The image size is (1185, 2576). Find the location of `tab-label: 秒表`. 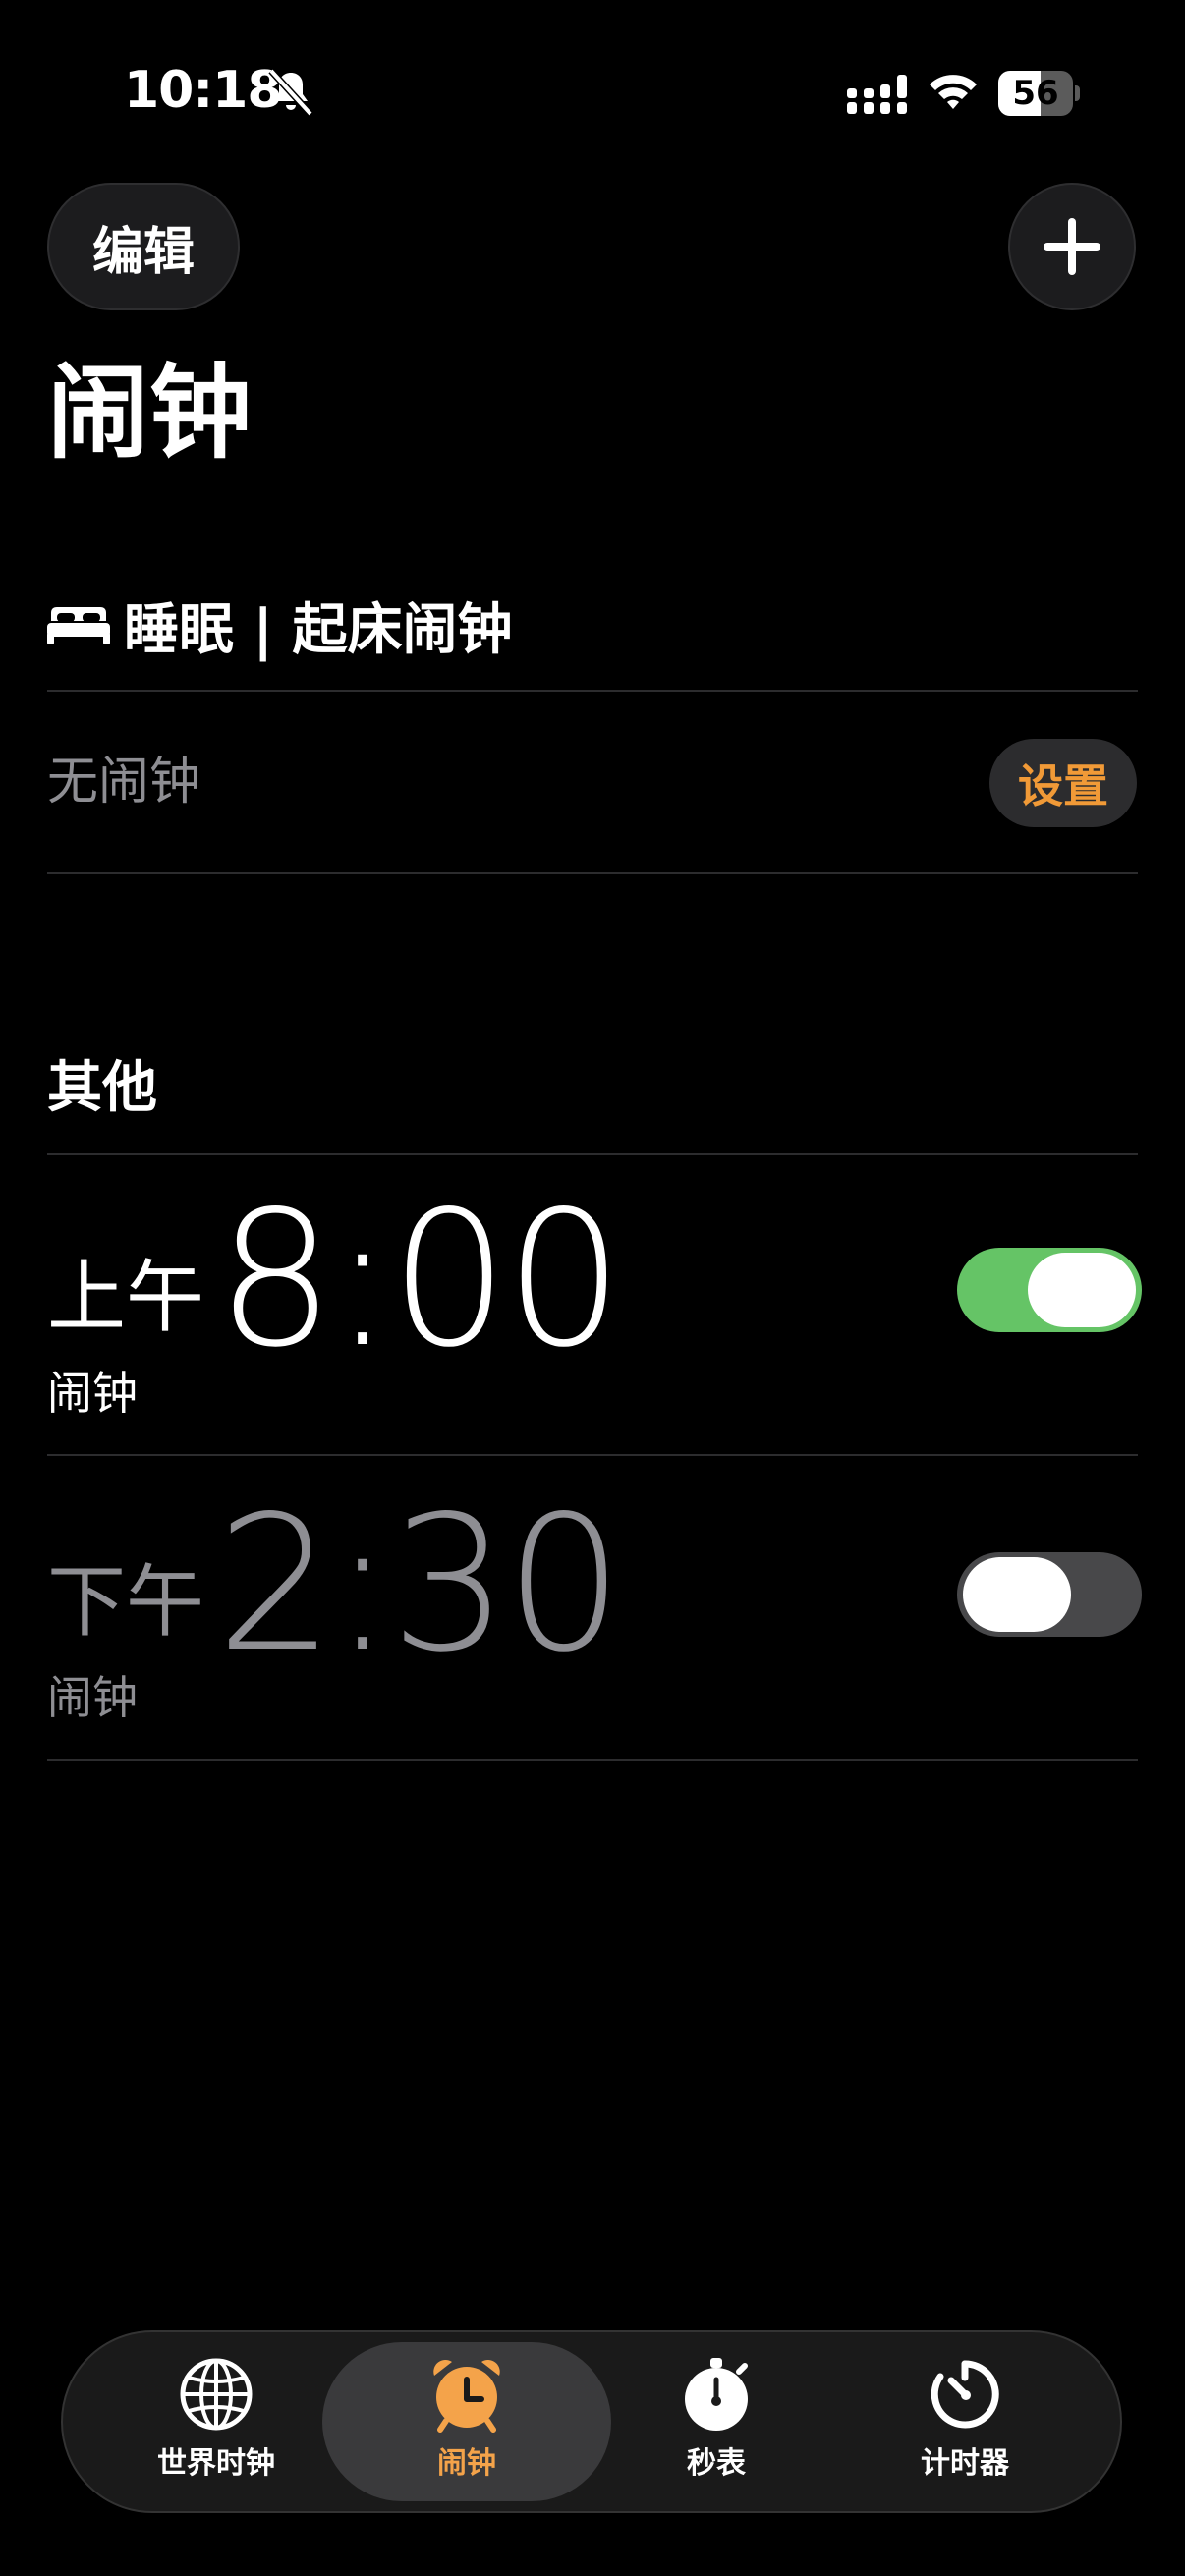

tab-label: 秒表 is located at coordinates (717, 2463).